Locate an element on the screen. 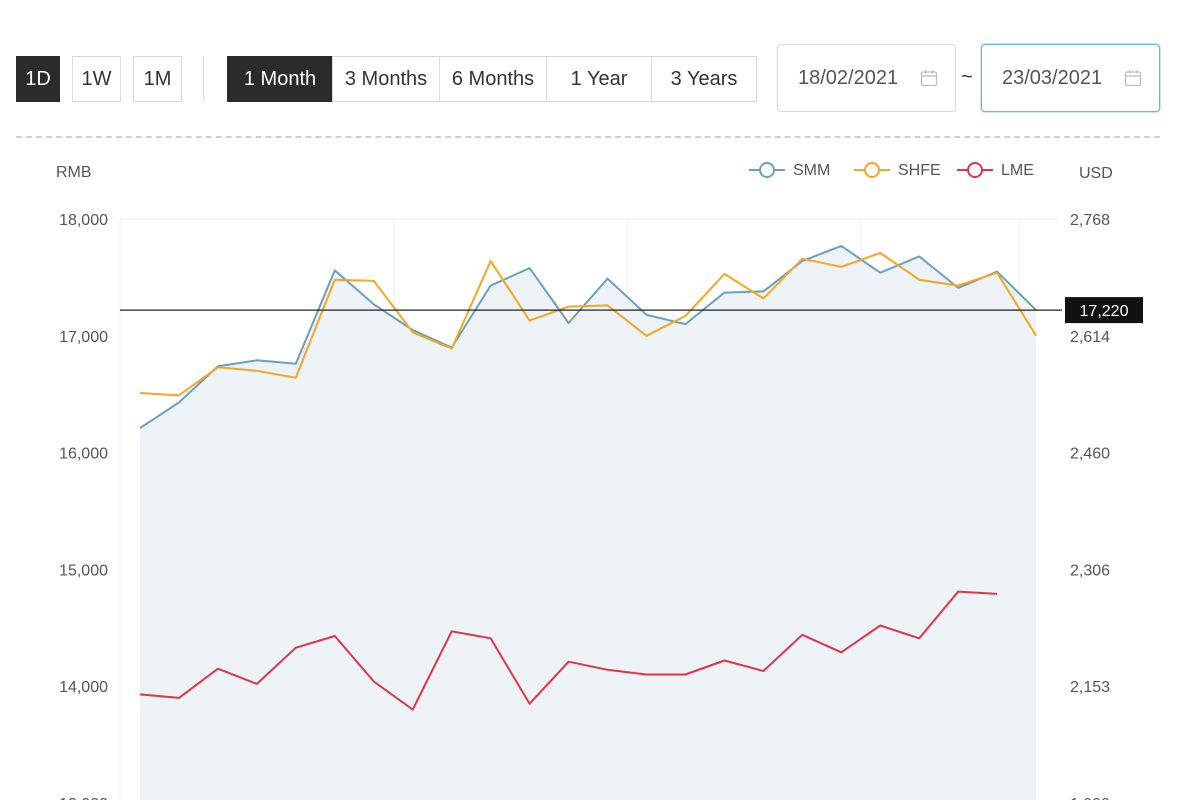  right-axis-tick-label: 2,768 is located at coordinates (1090, 220).